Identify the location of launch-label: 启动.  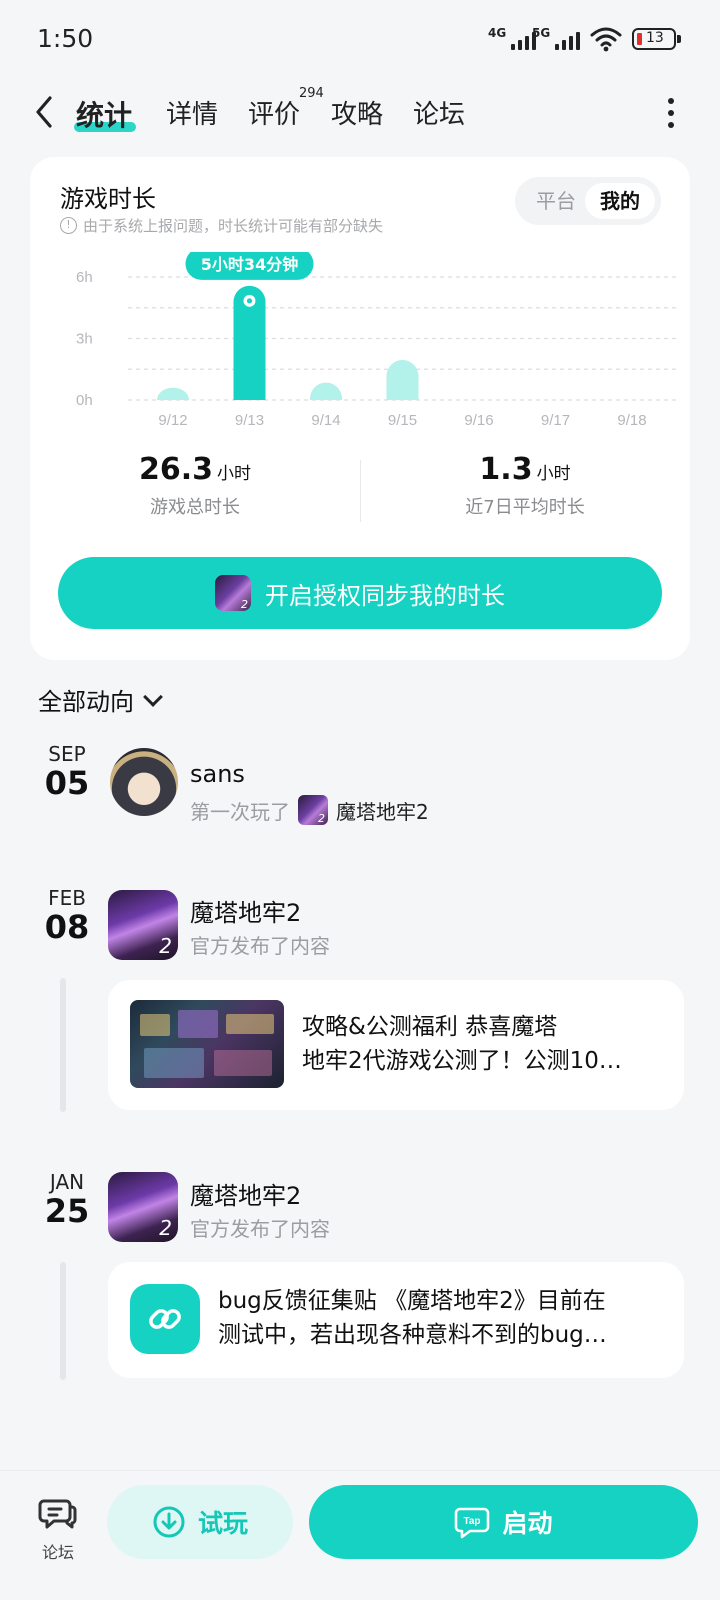
(527, 1523).